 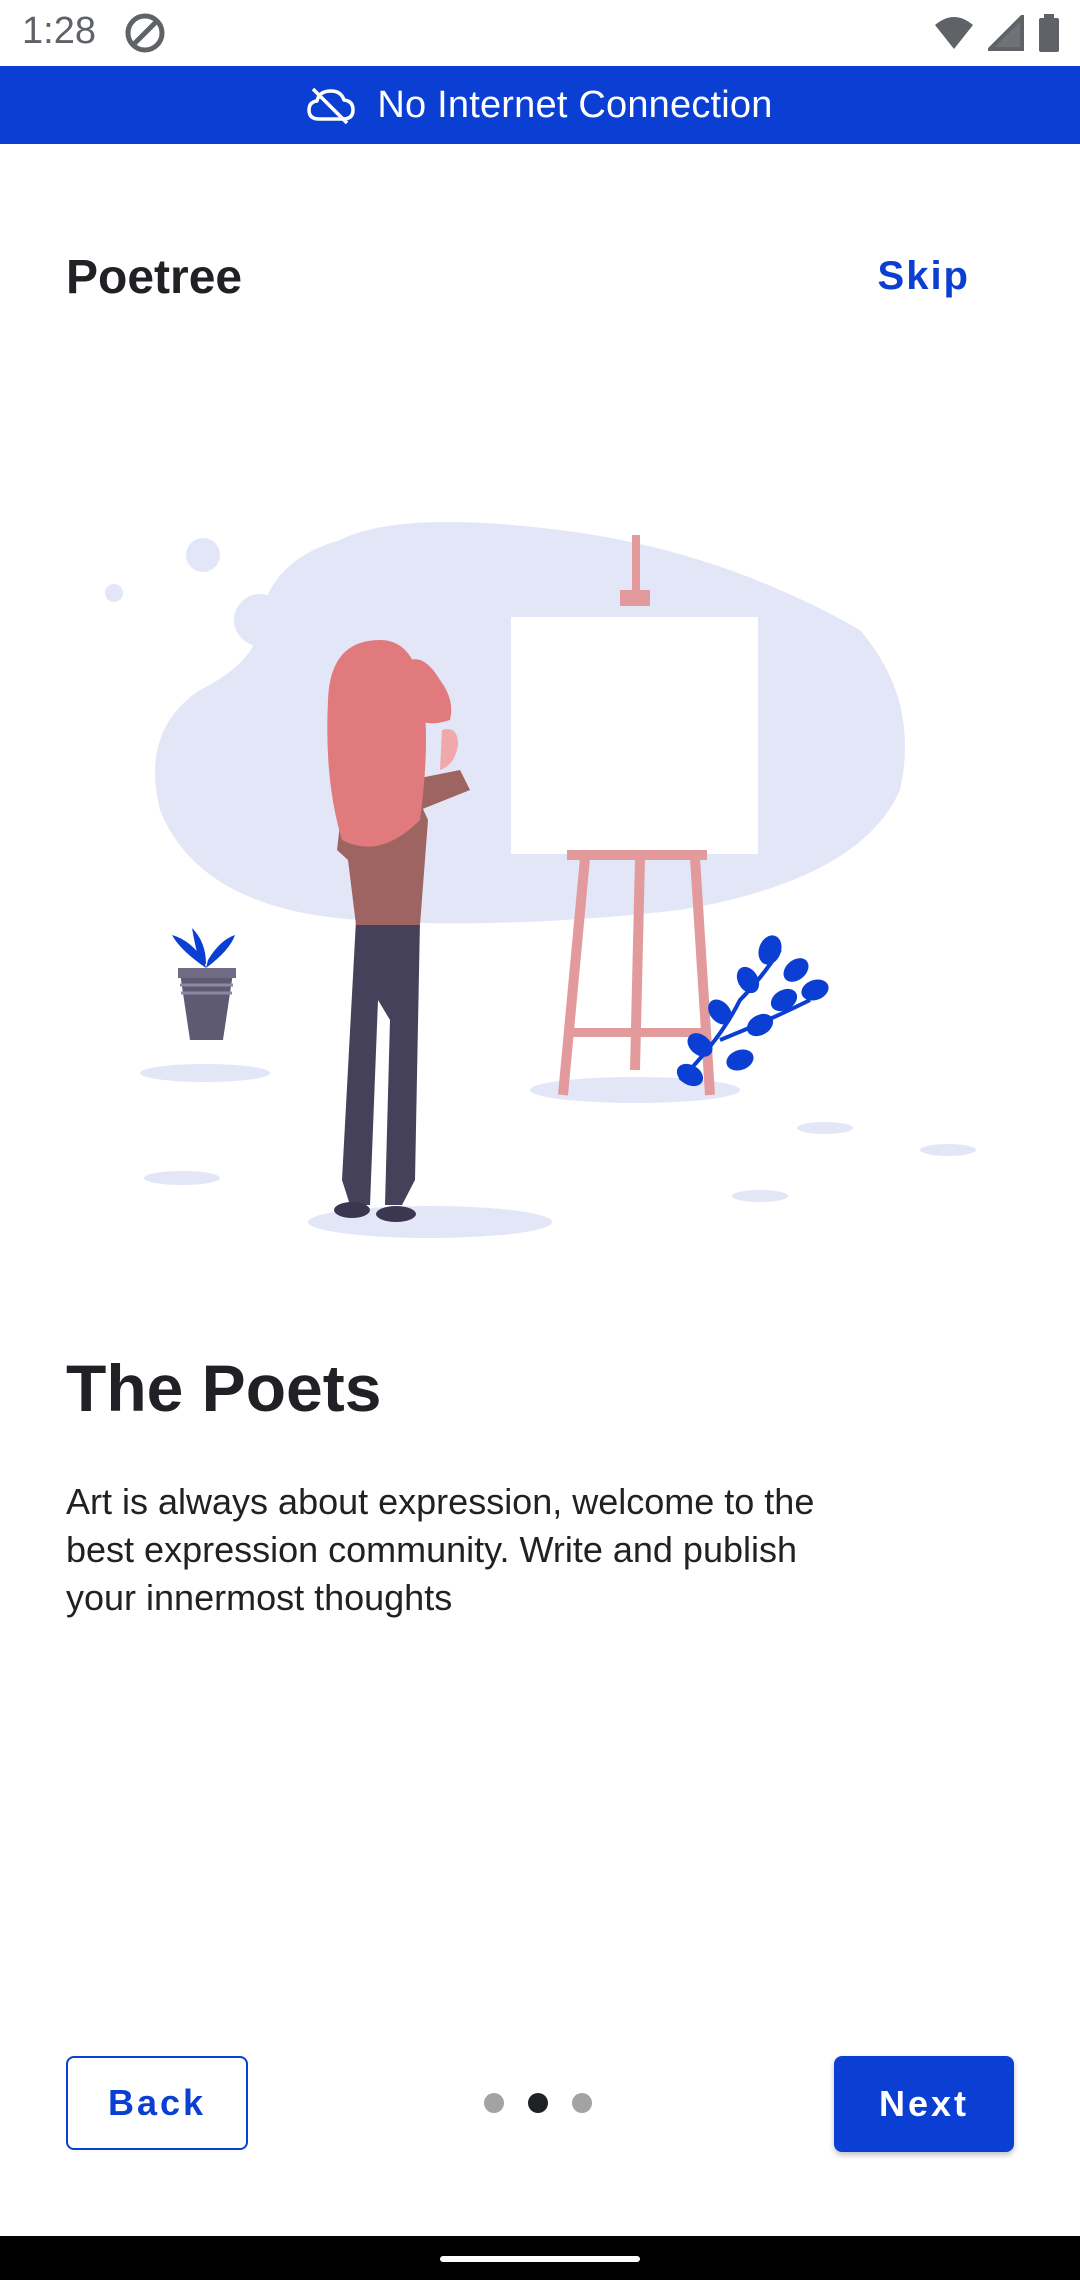 I want to click on wifi-icon, so click(x=954, y=33).